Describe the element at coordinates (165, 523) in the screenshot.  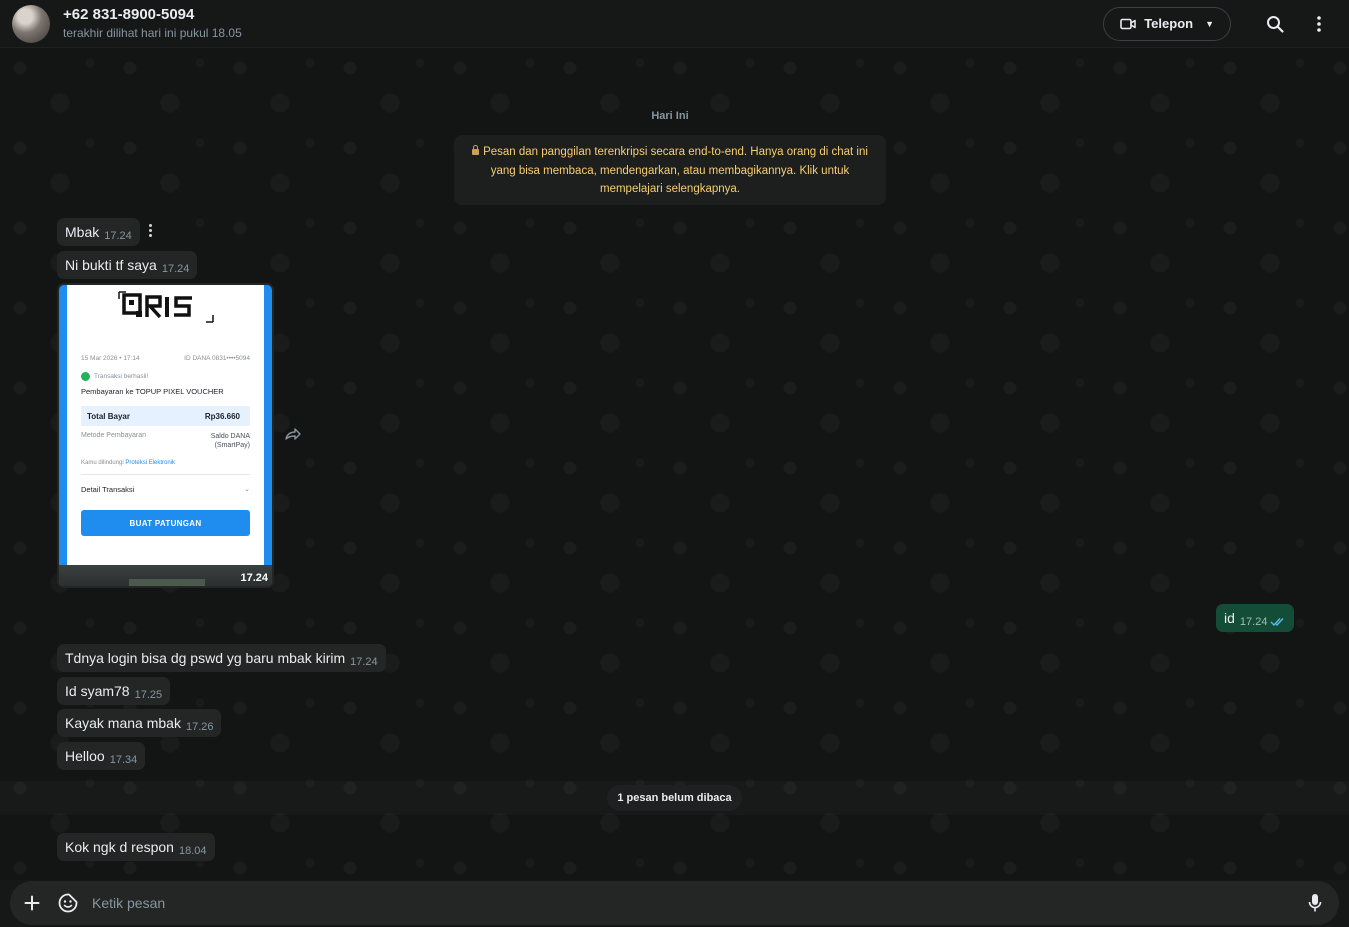
I see `receipt-patungan-button: BUAT PATUNGAN` at that location.